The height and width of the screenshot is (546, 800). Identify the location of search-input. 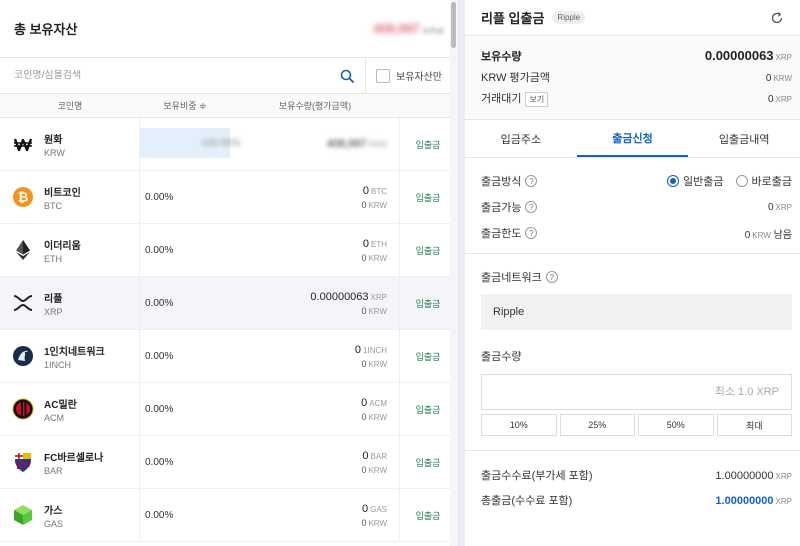
(176, 75).